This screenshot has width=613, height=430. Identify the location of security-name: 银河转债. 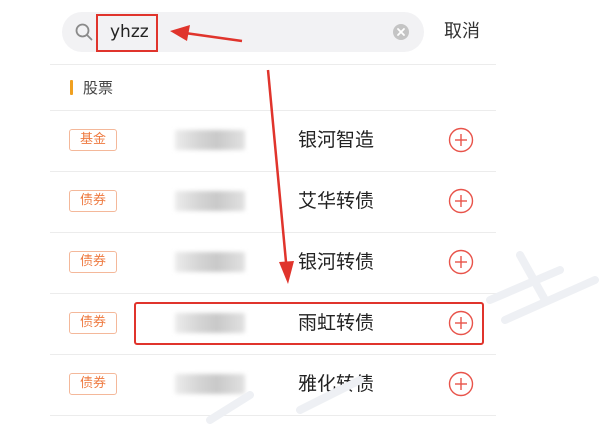
(336, 262).